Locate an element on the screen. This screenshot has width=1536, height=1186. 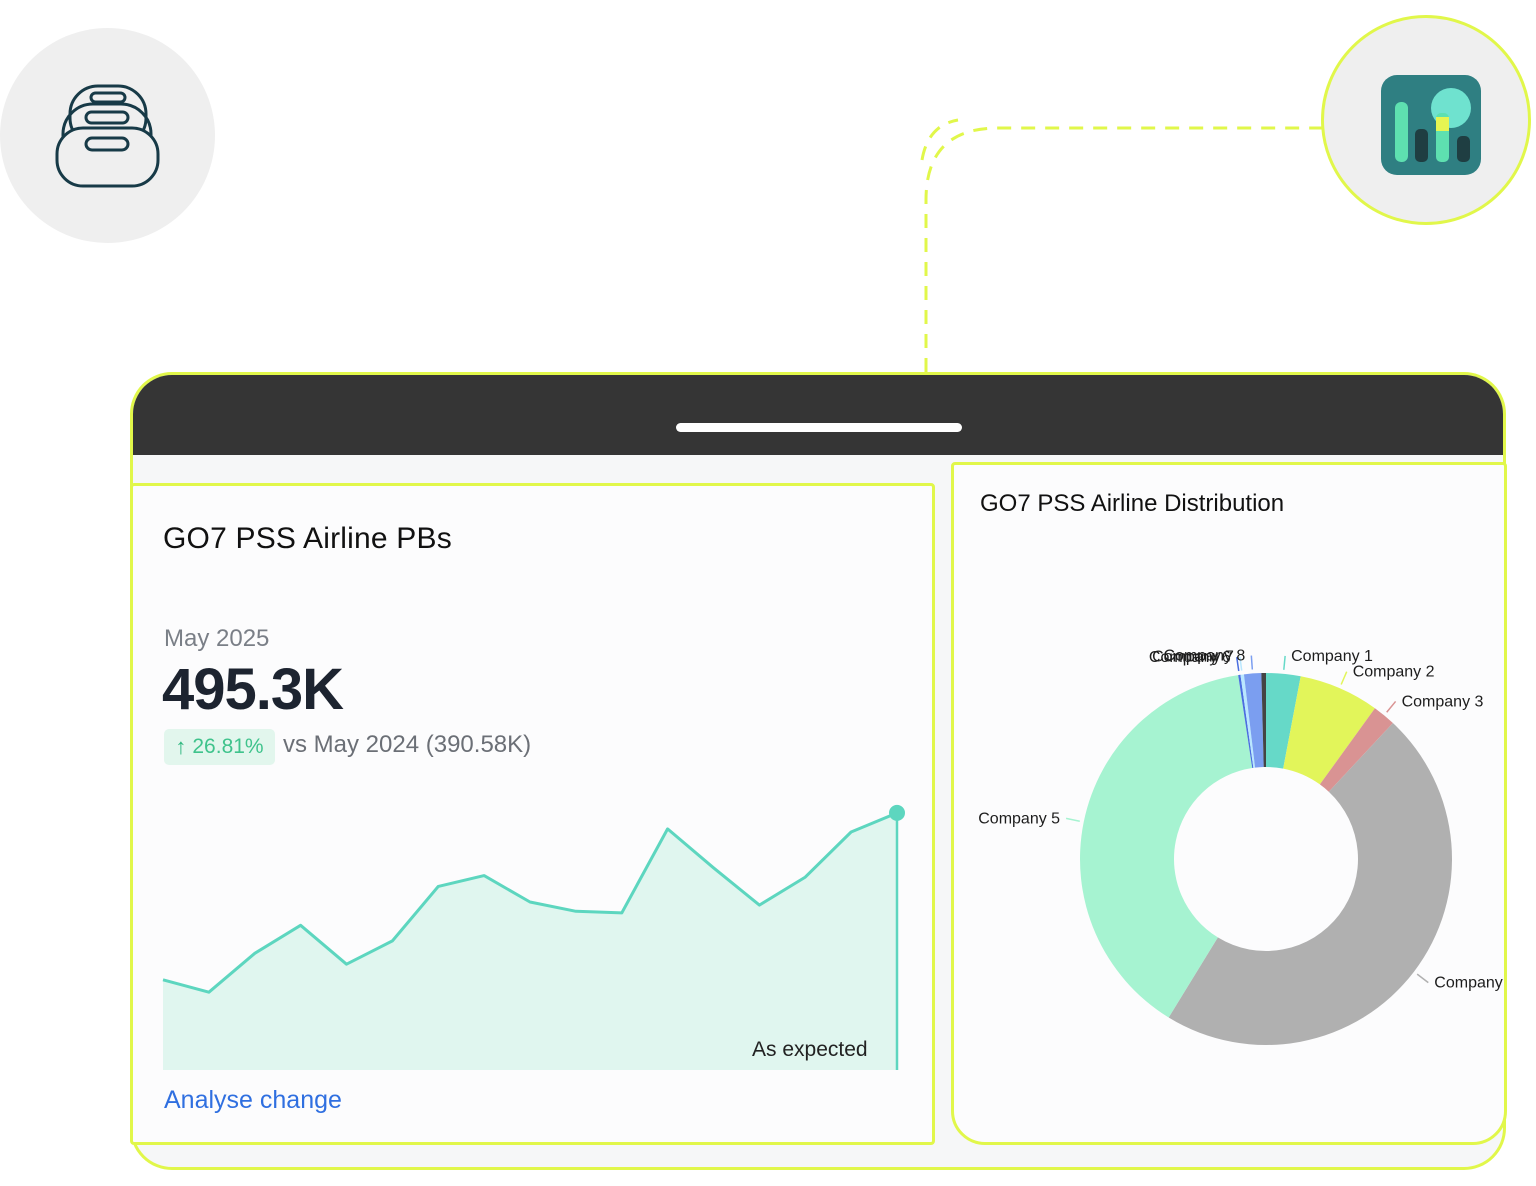
delta-badge: ↑ 26.81% is located at coordinates (219, 747).